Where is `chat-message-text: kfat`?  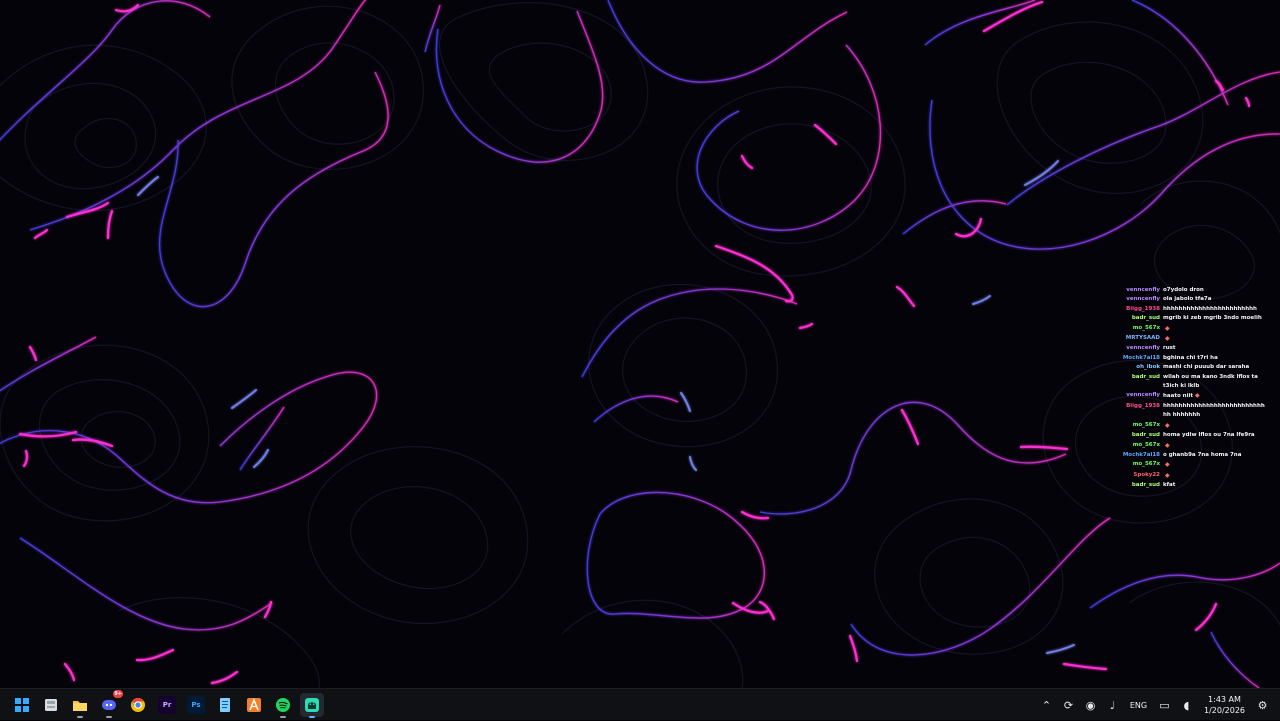 chat-message-text: kfat is located at coordinates (1169, 485).